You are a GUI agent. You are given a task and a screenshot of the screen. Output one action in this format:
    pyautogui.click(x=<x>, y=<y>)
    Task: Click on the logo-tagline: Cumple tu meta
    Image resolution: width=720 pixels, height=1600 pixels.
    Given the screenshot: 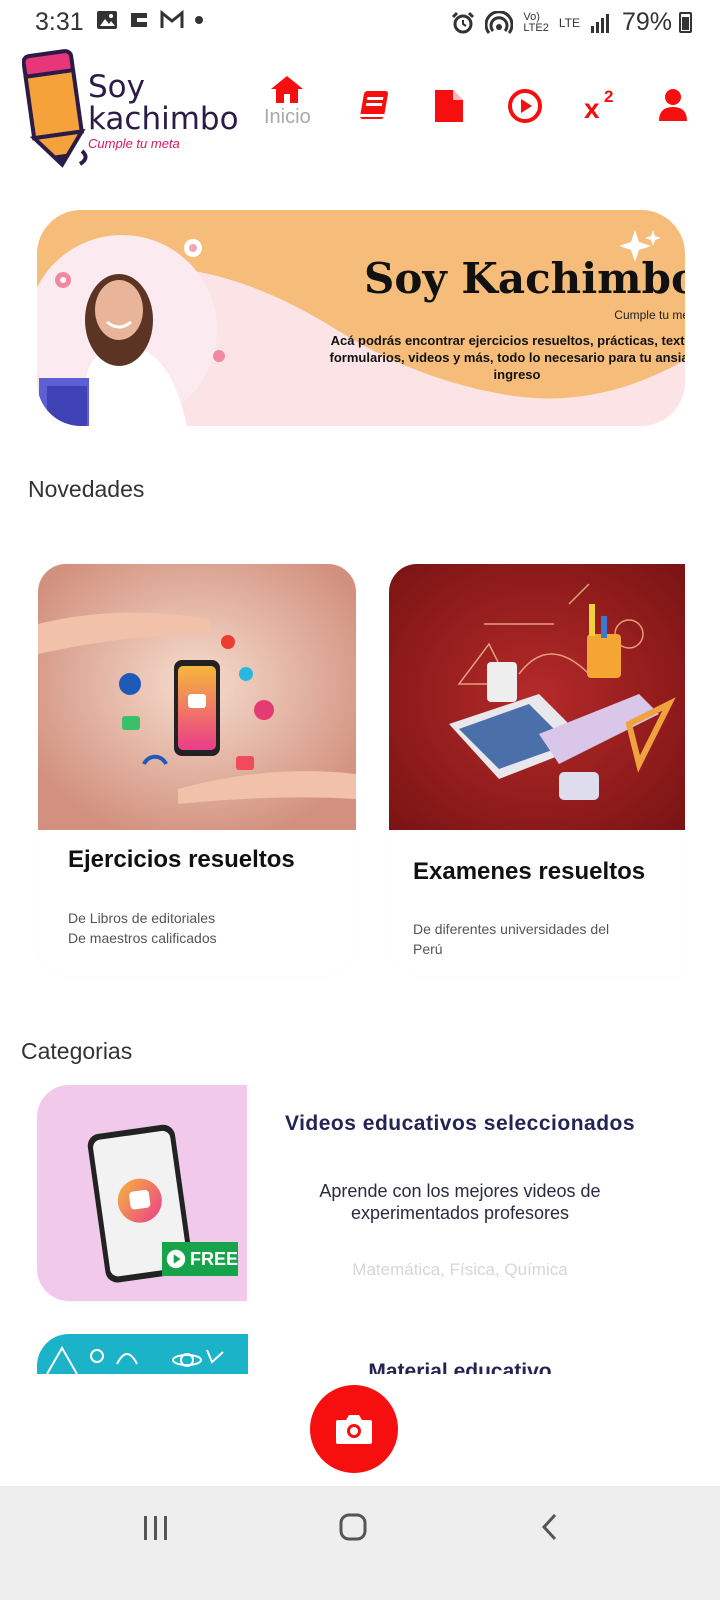 What is the action you would take?
    pyautogui.click(x=134, y=143)
    